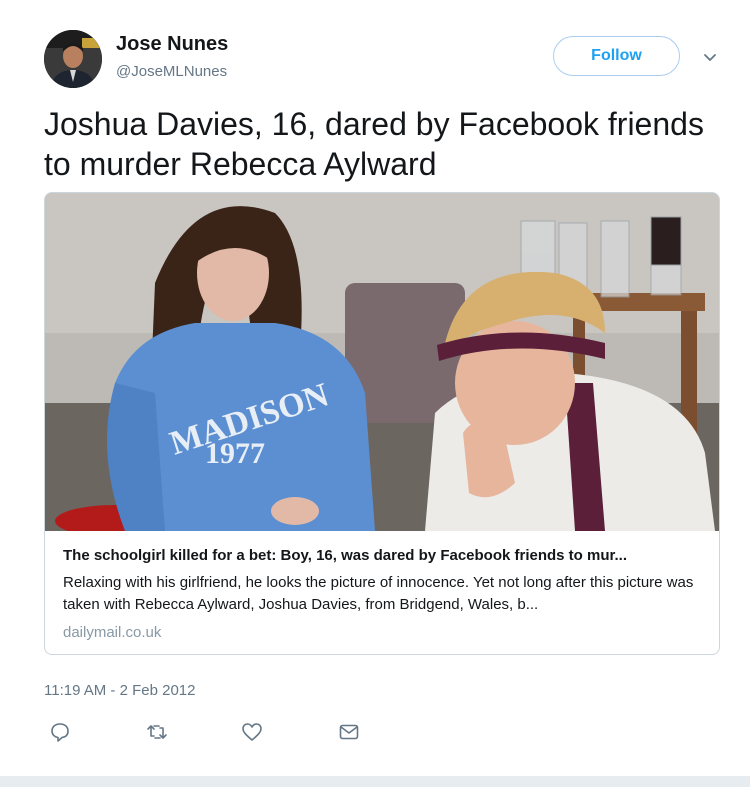 This screenshot has height=787, width=750. What do you see at coordinates (349, 732) in the screenshot?
I see `direct-message-icon` at bounding box center [349, 732].